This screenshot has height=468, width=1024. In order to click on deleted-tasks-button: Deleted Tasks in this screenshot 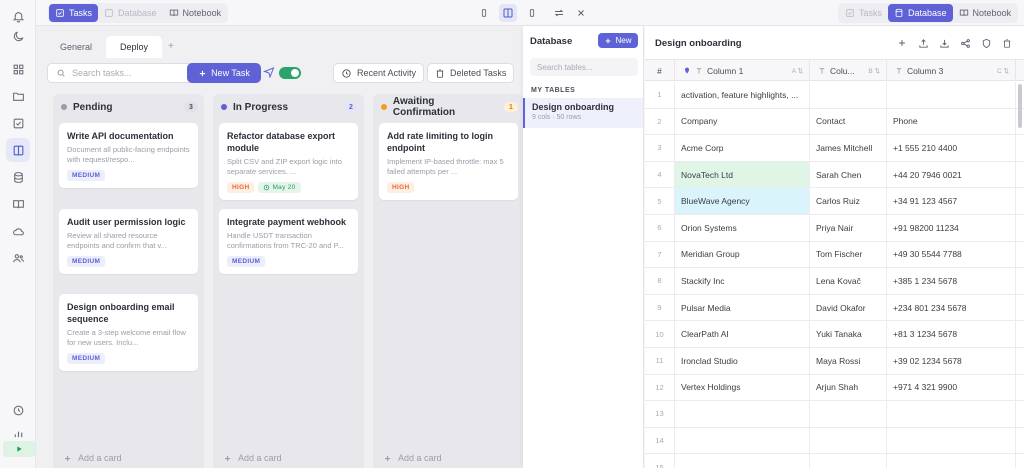, I will do `click(471, 73)`.